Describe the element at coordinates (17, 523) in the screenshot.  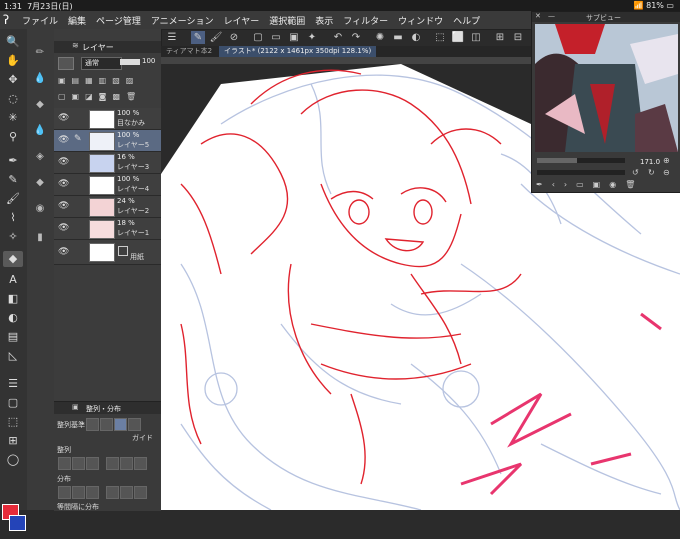
I see `sub-color-swatch` at that location.